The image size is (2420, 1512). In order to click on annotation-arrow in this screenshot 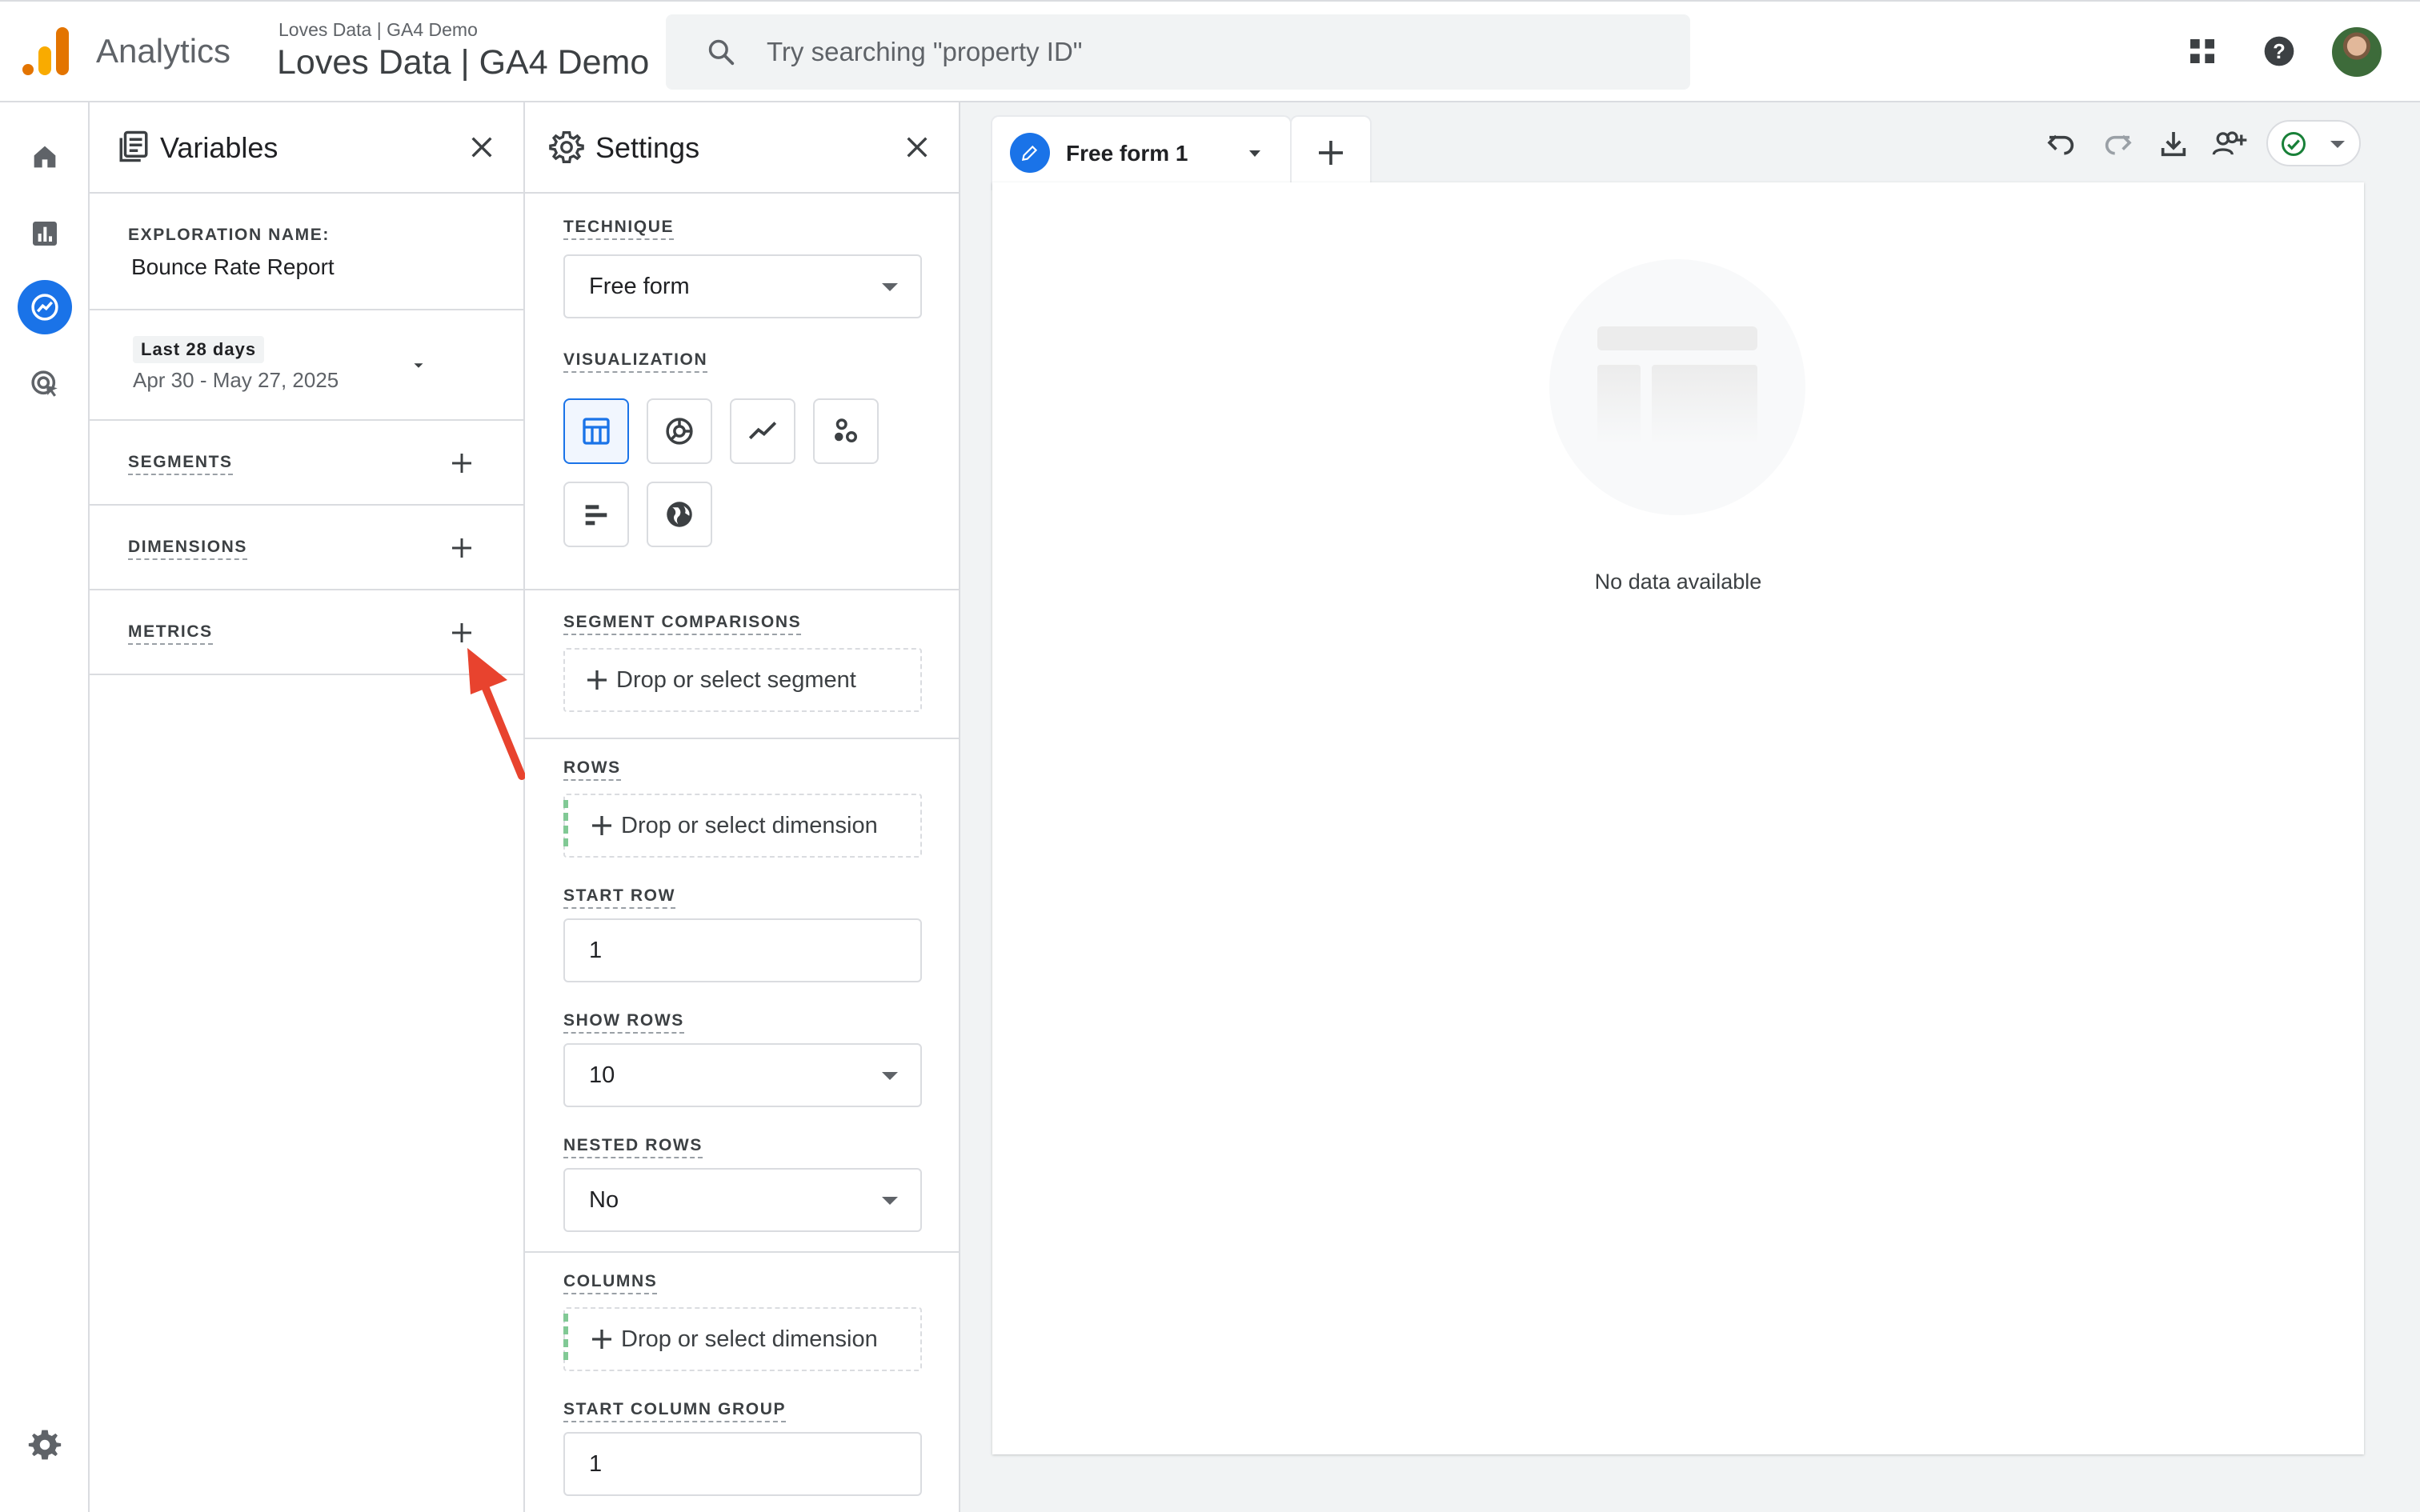, I will do `click(496, 714)`.